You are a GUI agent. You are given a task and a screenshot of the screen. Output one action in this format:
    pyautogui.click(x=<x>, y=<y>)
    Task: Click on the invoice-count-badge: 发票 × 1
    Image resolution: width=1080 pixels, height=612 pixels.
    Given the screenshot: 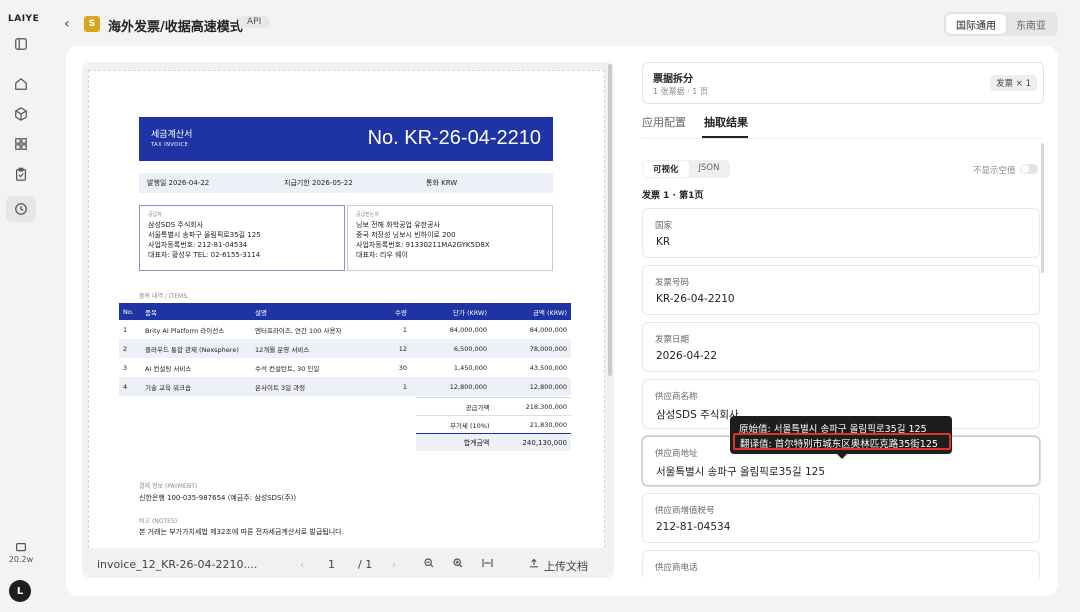 What is the action you would take?
    pyautogui.click(x=1013, y=83)
    